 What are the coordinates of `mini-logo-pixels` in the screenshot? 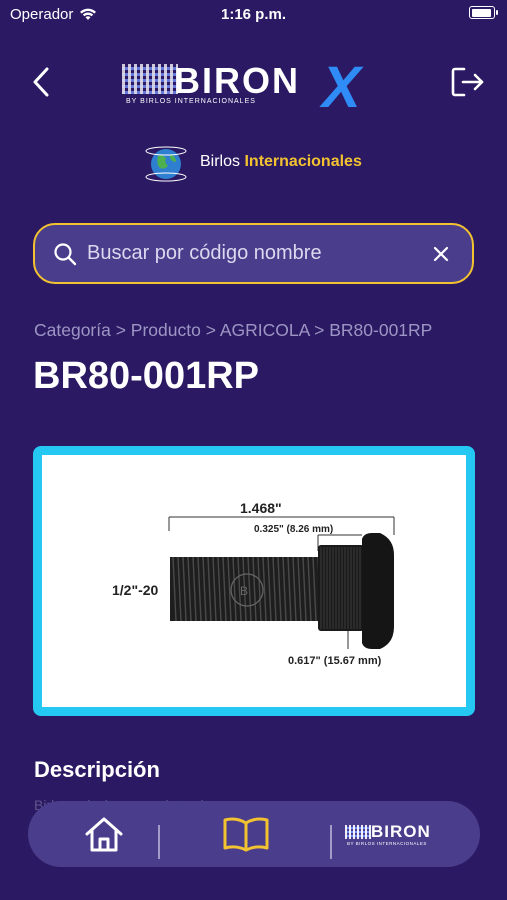 It's located at (358, 832).